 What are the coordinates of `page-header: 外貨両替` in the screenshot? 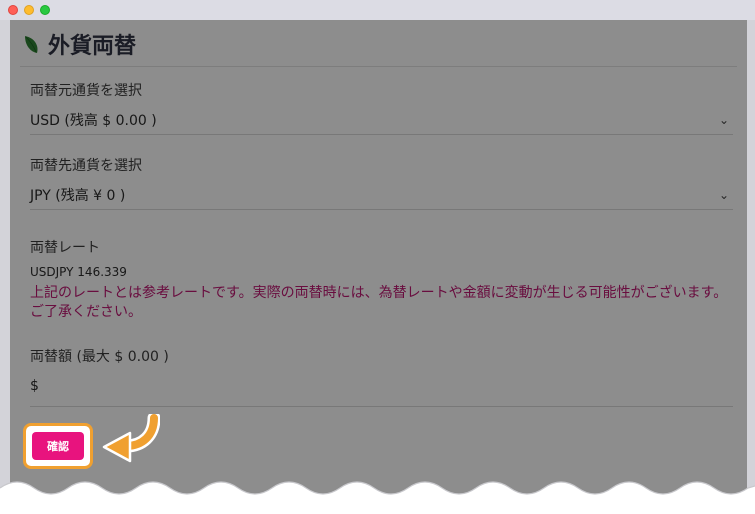 It's located at (79, 44).